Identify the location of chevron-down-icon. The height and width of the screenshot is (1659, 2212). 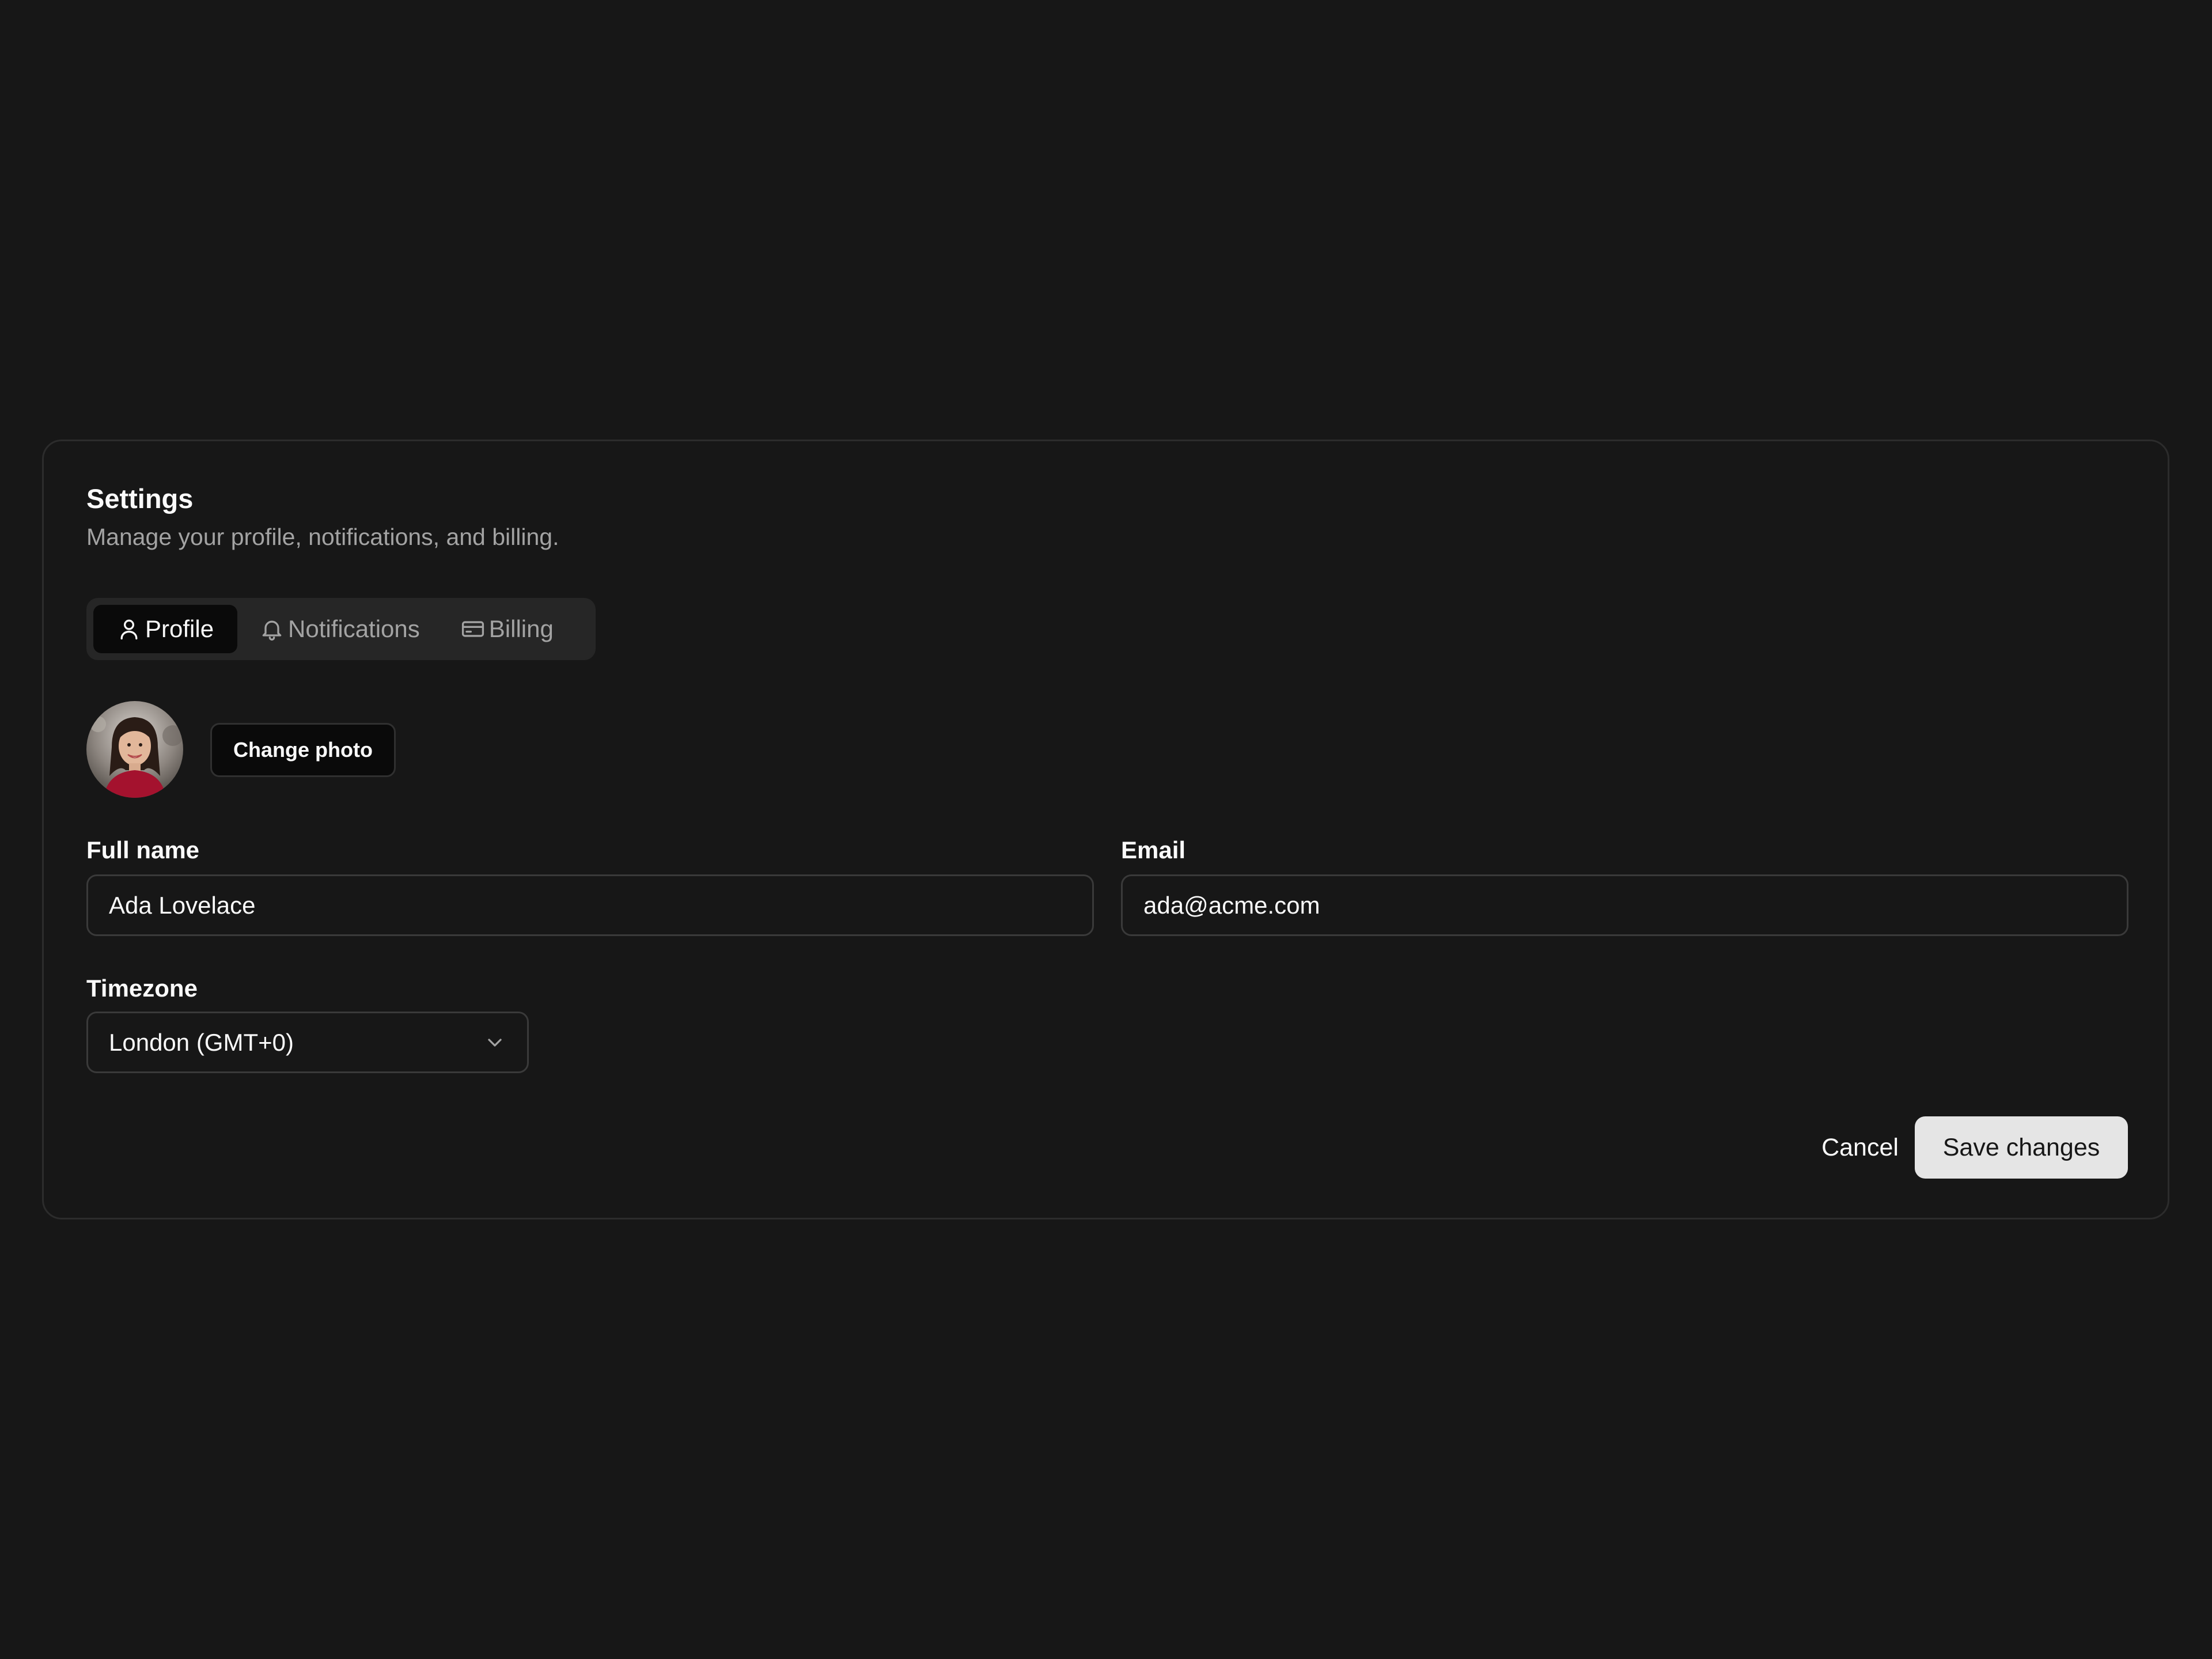
(494, 1042).